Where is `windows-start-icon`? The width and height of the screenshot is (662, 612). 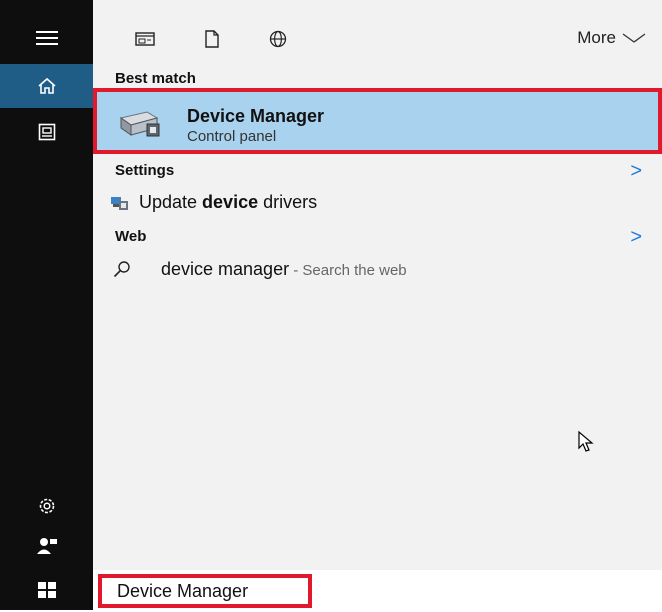
windows-start-icon is located at coordinates (46, 590).